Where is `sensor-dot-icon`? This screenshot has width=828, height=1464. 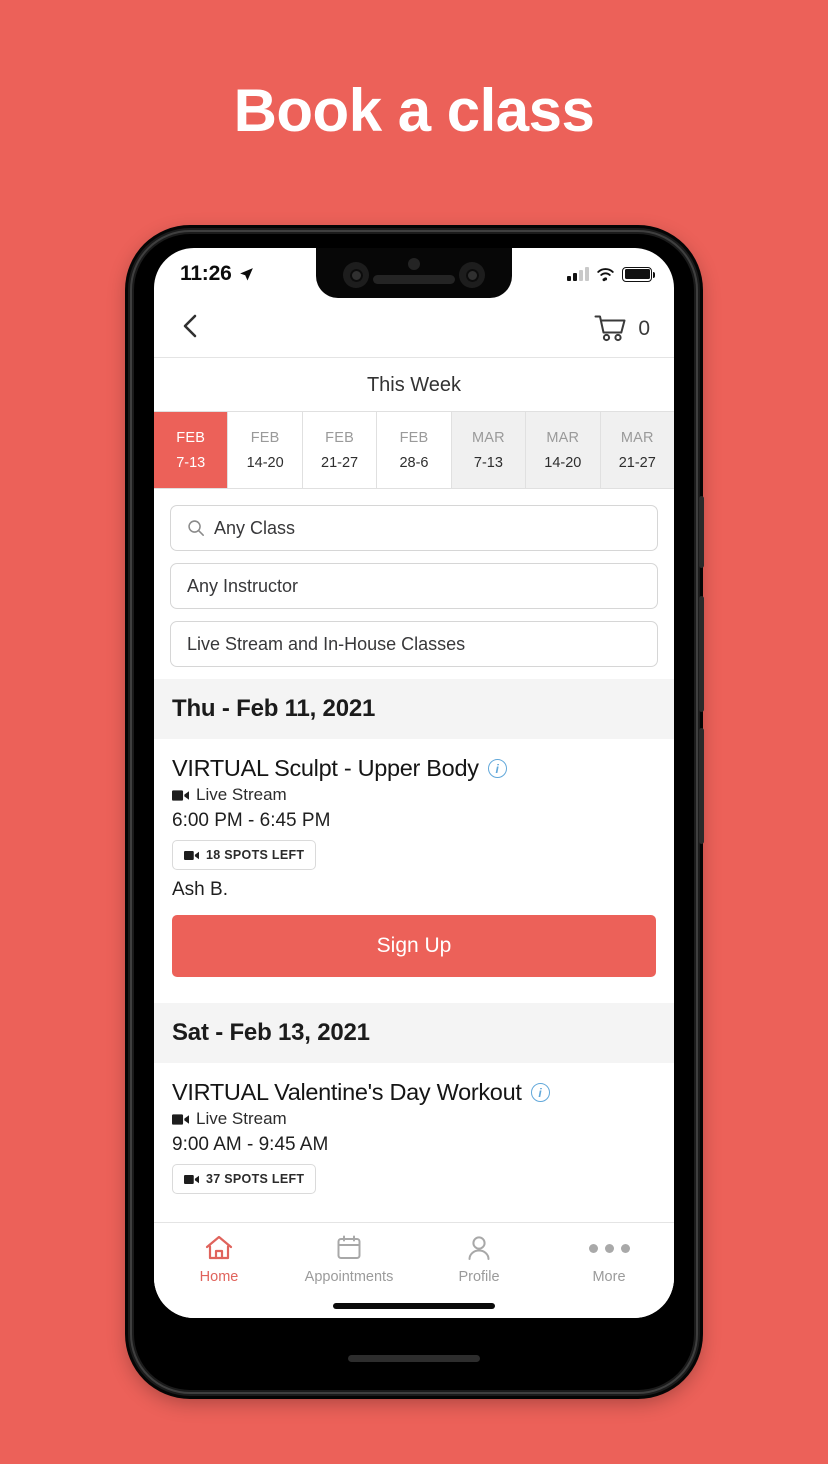 sensor-dot-icon is located at coordinates (414, 264).